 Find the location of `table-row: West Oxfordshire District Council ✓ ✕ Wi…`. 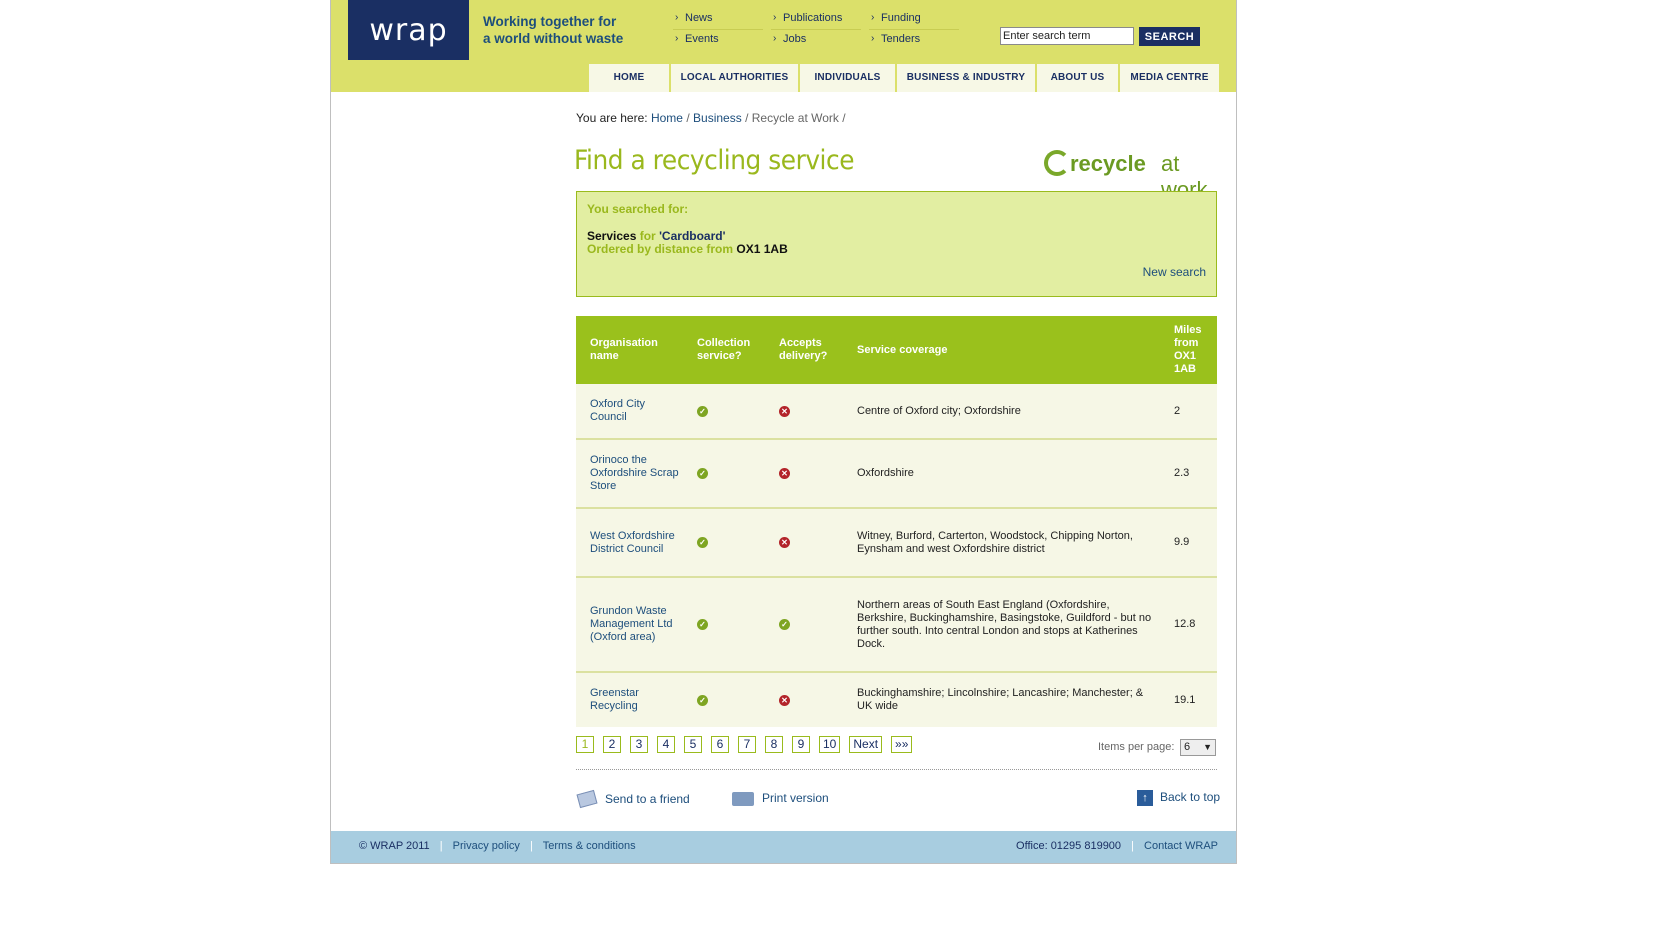

table-row: West Oxfordshire District Council ✓ ✕ Wi… is located at coordinates (896, 543).